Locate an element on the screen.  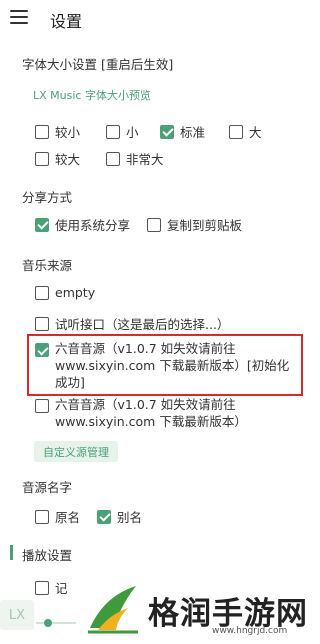
share-option-clipboard: 复制到剪贴板 is located at coordinates (194, 224).